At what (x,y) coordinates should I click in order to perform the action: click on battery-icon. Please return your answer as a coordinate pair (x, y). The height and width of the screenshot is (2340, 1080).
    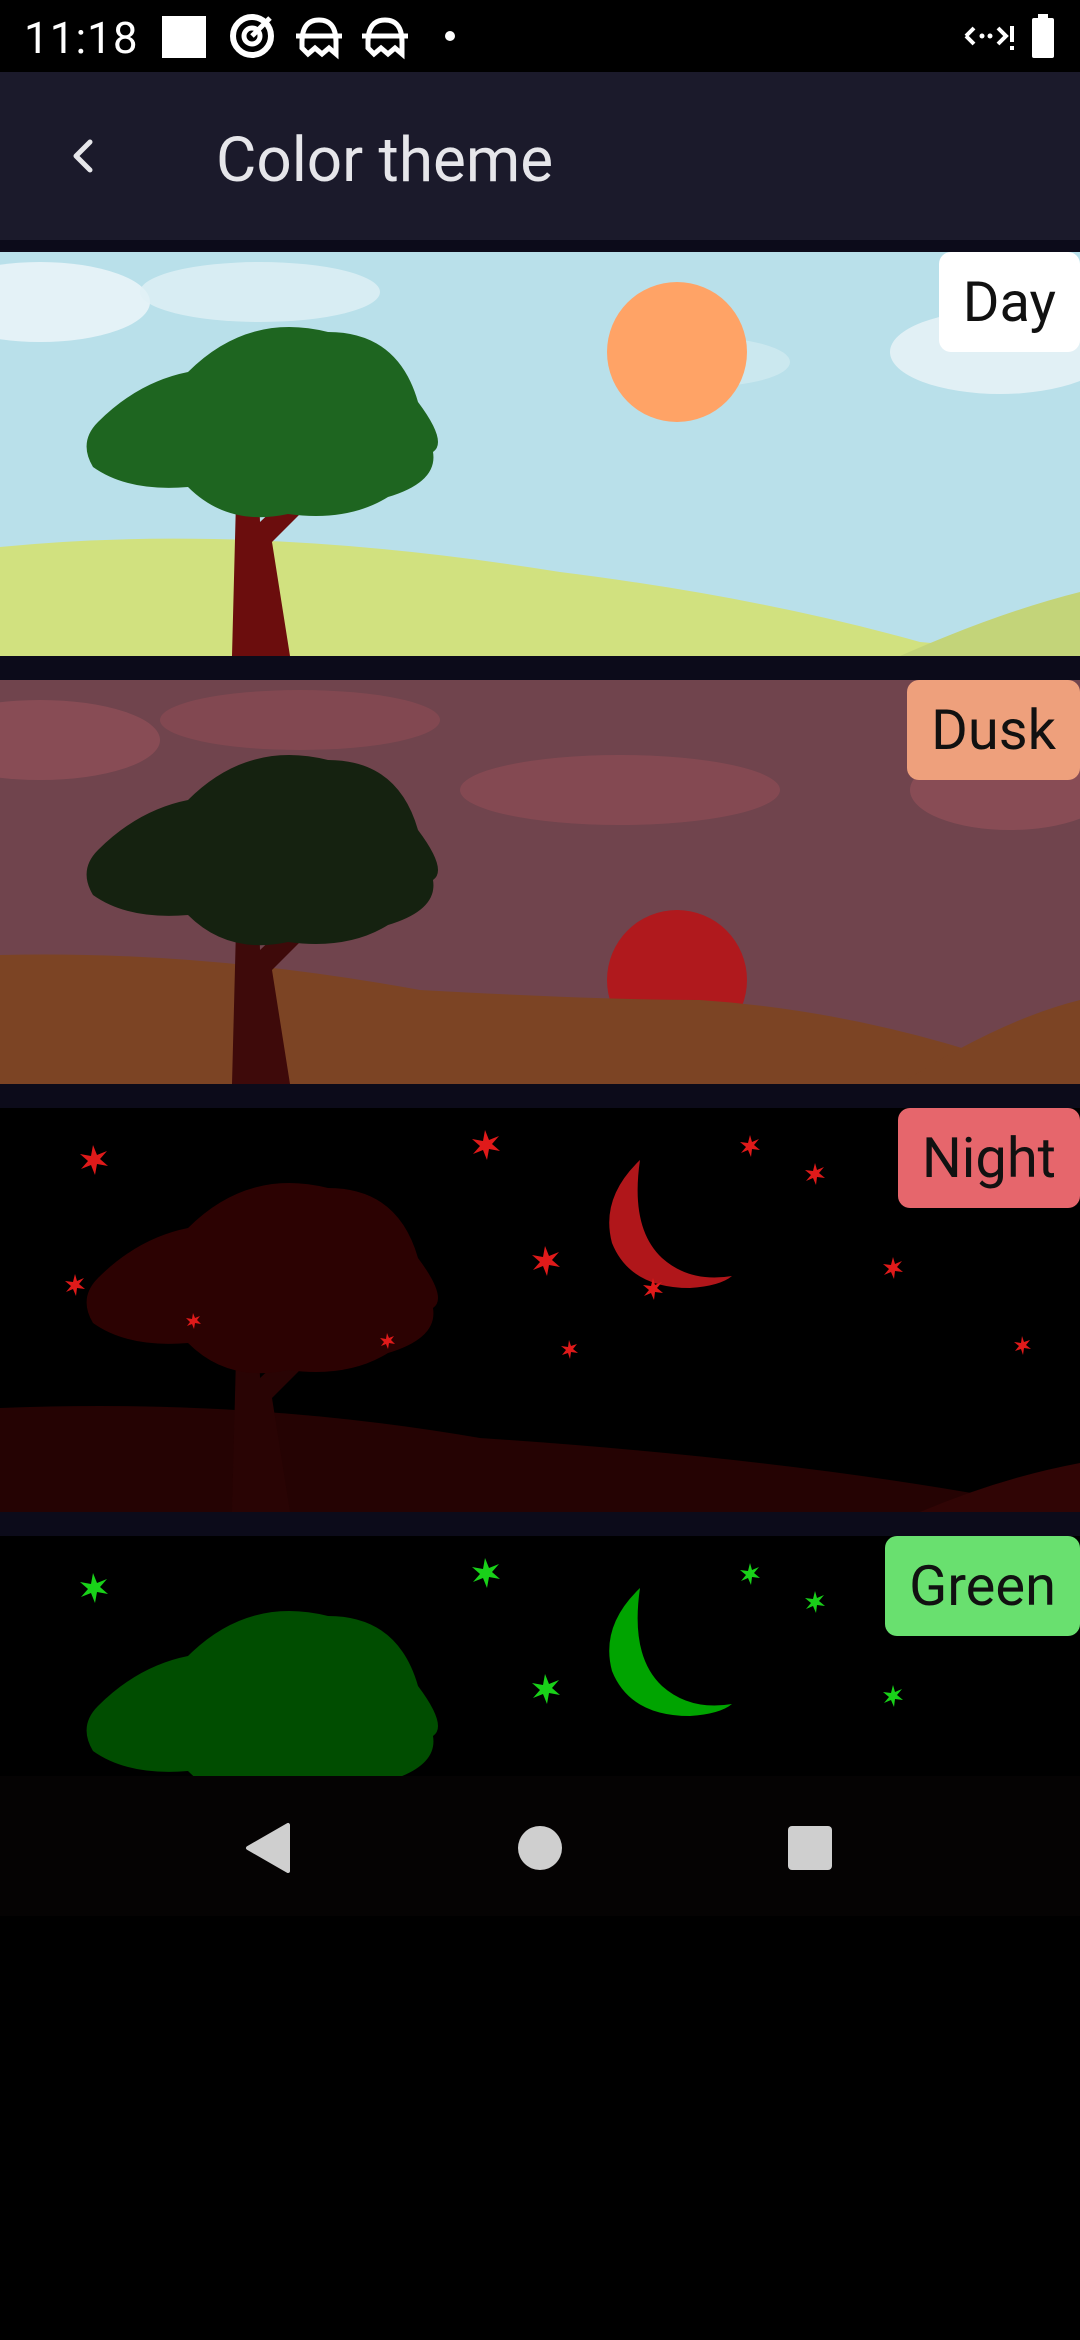
    Looking at the image, I should click on (1043, 36).